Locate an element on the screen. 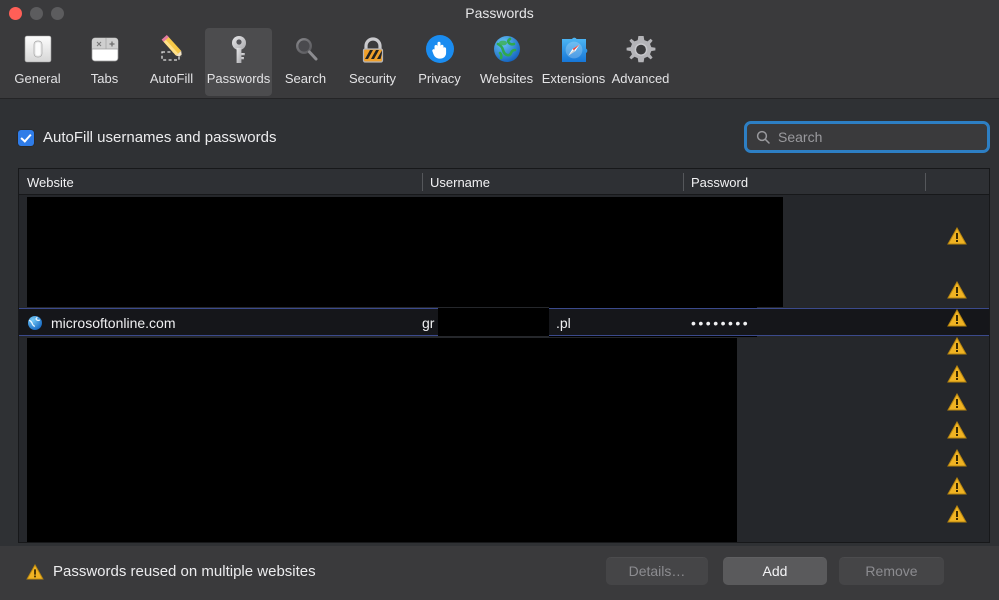 The image size is (999, 600). redaction-username-middle is located at coordinates (493, 322).